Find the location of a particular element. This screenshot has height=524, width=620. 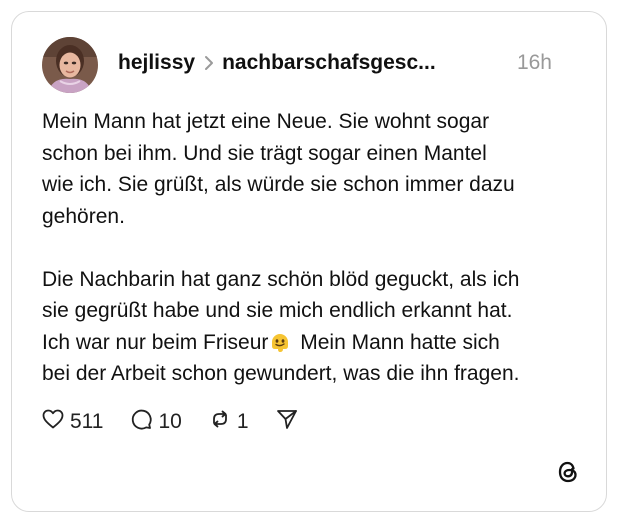

author-name: hejlissy is located at coordinates (156, 63).